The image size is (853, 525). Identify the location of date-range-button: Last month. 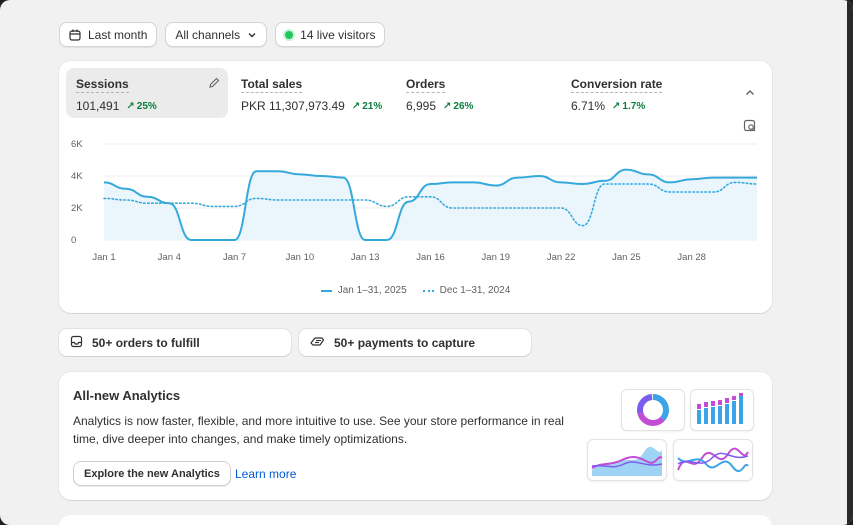
(108, 34).